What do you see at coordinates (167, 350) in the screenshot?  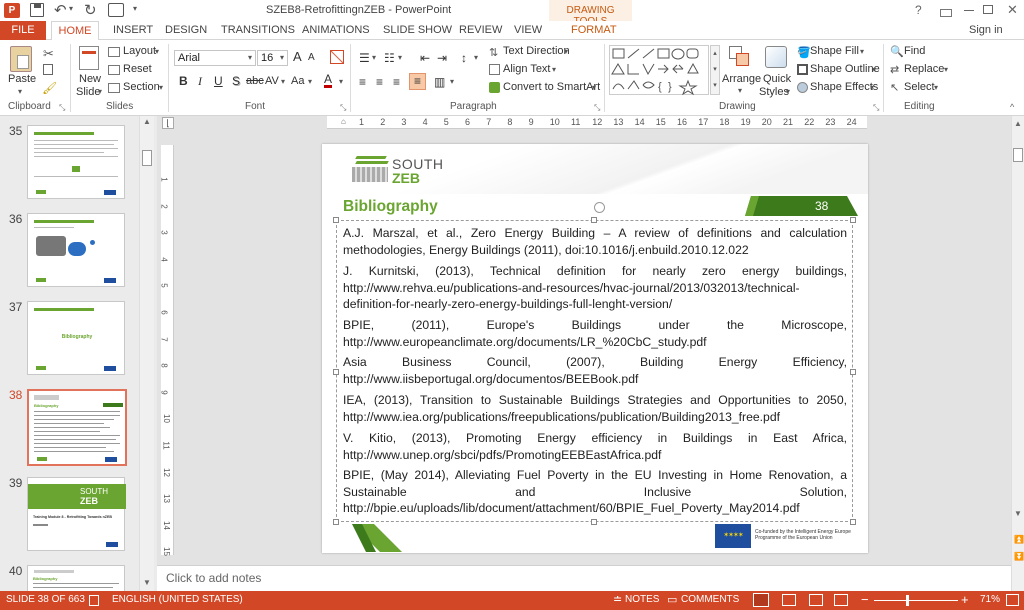 I see `vertical-ruler: 1 2 3 4 5 6 7 8 9 10 11 12 13 14 15` at bounding box center [167, 350].